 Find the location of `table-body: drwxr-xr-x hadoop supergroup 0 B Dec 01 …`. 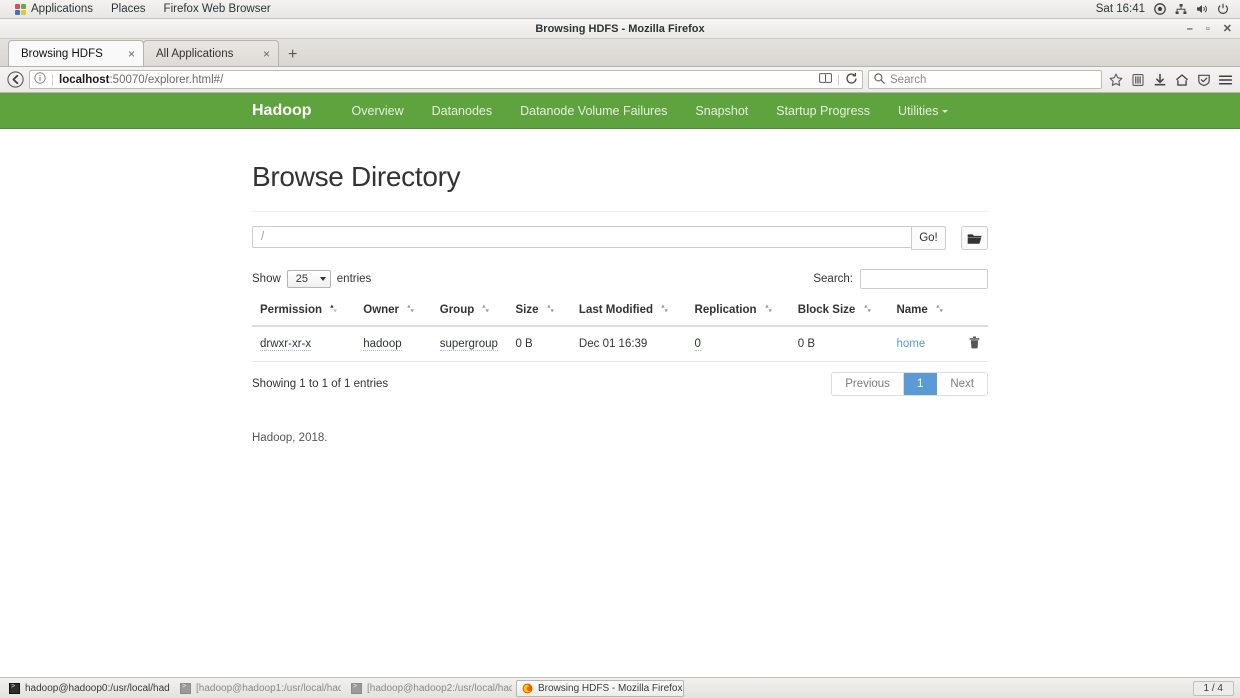

table-body: drwxr-xr-x hadoop supergroup 0 B Dec 01 … is located at coordinates (620, 344).